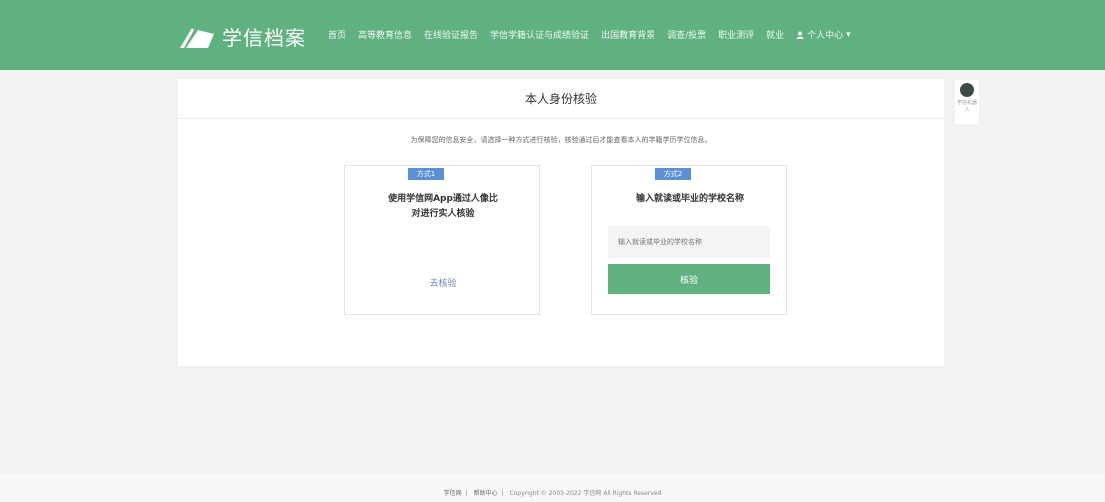  I want to click on nav-study-abroad: 出国教育背景, so click(628, 34).